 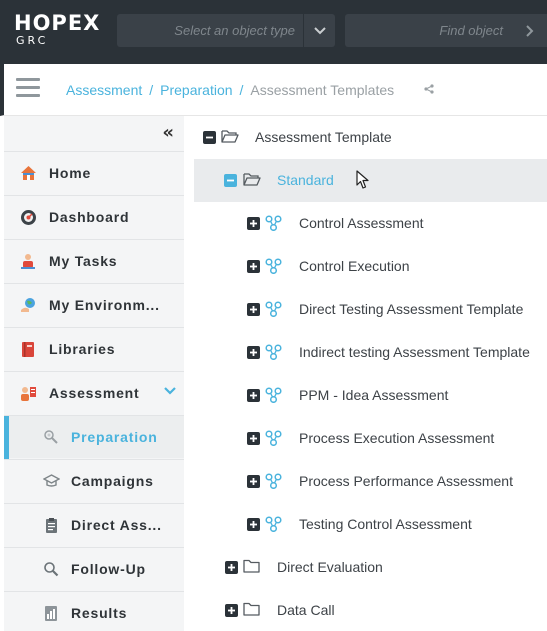 What do you see at coordinates (429, 89) in the screenshot?
I see `share-icon` at bounding box center [429, 89].